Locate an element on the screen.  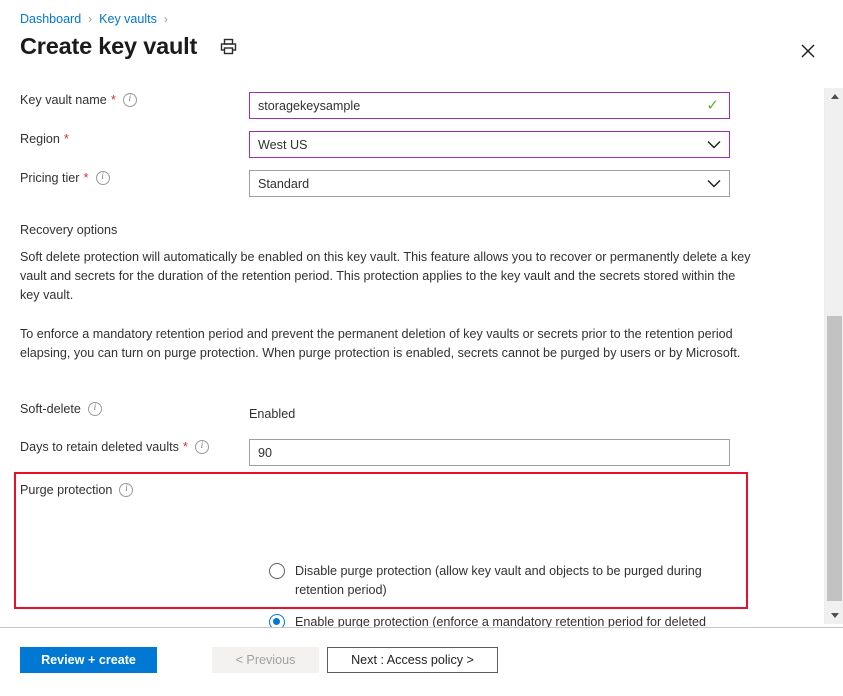
region-value: West US is located at coordinates (283, 144).